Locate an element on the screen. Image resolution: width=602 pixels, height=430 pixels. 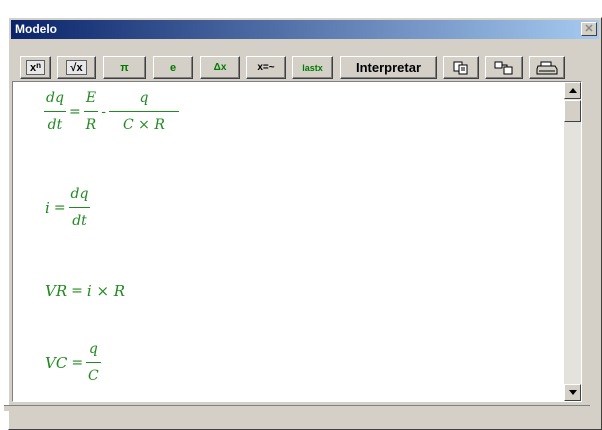
title-bar: Modelo ✕ is located at coordinates (305, 29).